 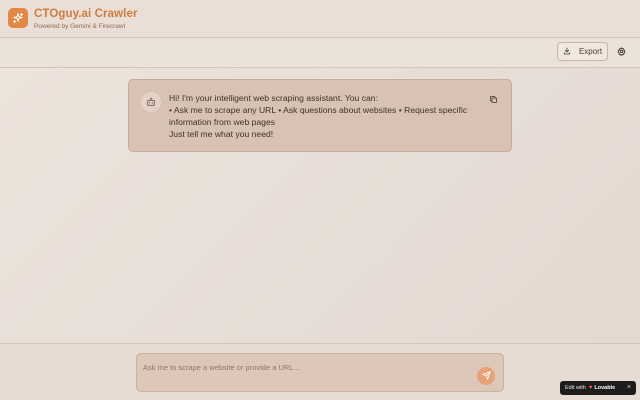 I want to click on send-button, so click(x=486, y=376).